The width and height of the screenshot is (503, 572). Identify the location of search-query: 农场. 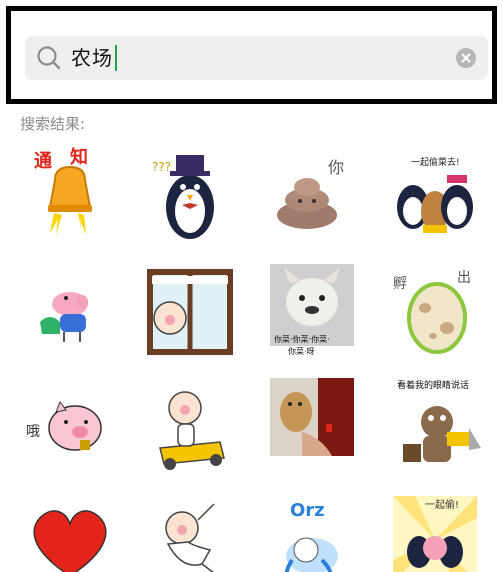
(92, 58).